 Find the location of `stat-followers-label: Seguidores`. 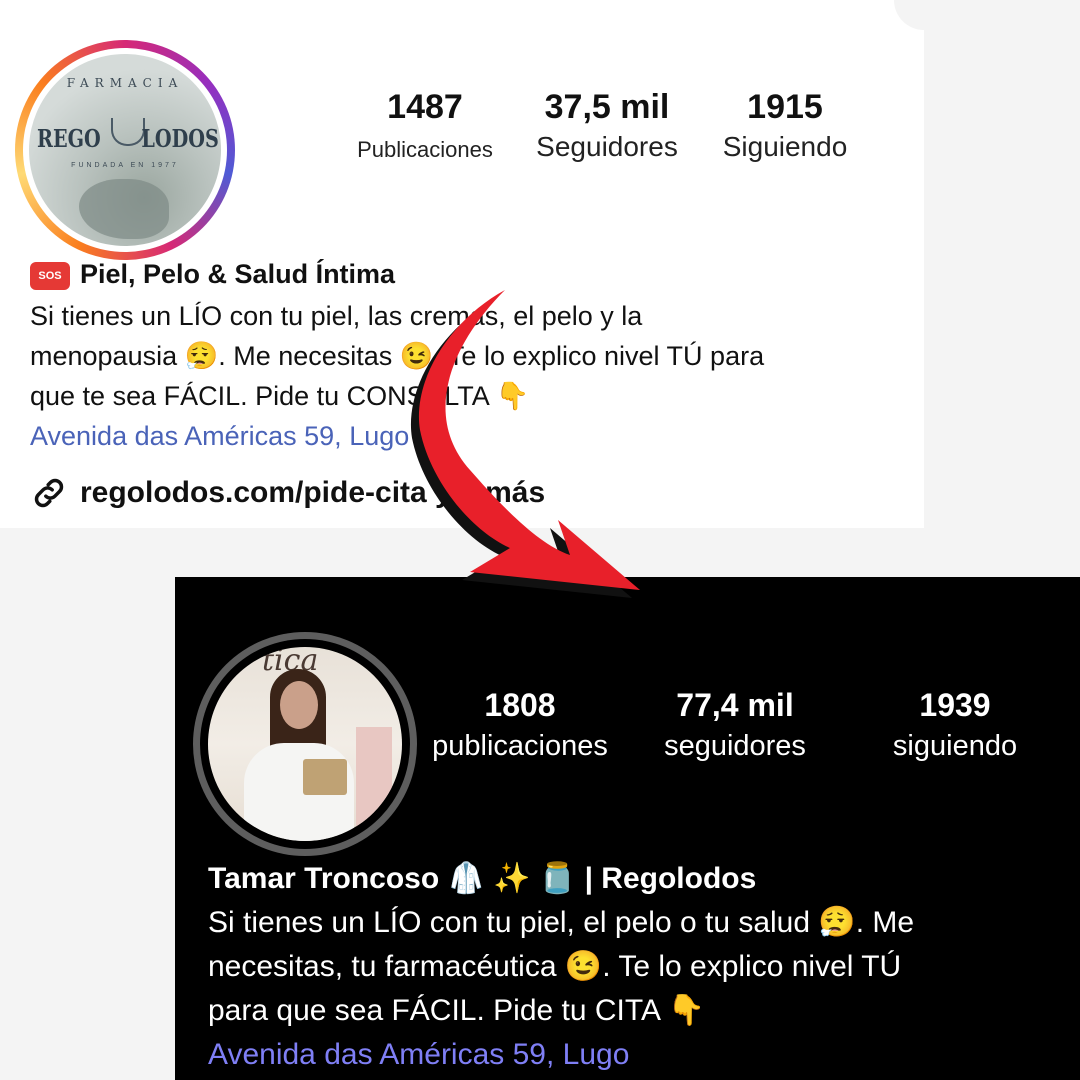

stat-followers-label: Seguidores is located at coordinates (607, 146).